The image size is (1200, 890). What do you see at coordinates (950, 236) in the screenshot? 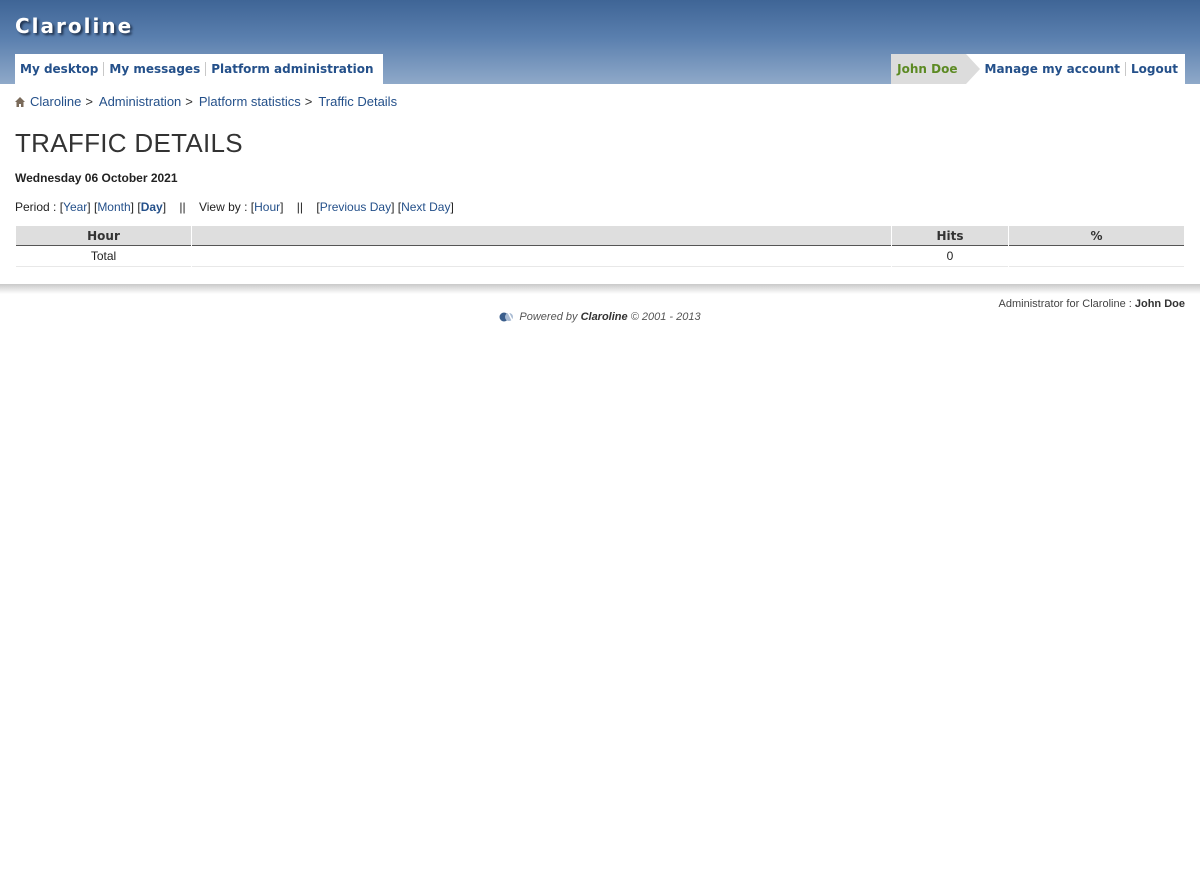
I see `column-header-hits: Hits` at bounding box center [950, 236].